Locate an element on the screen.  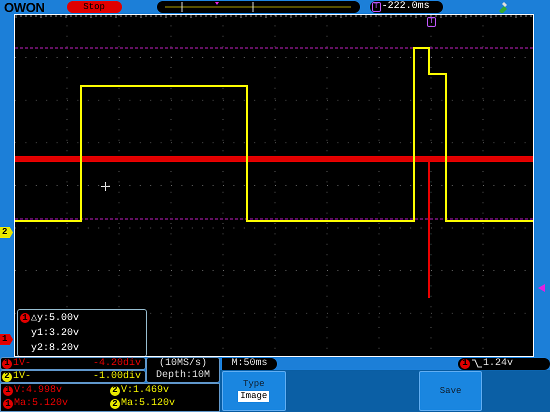
option-value: Image is located at coordinates (254, 396).